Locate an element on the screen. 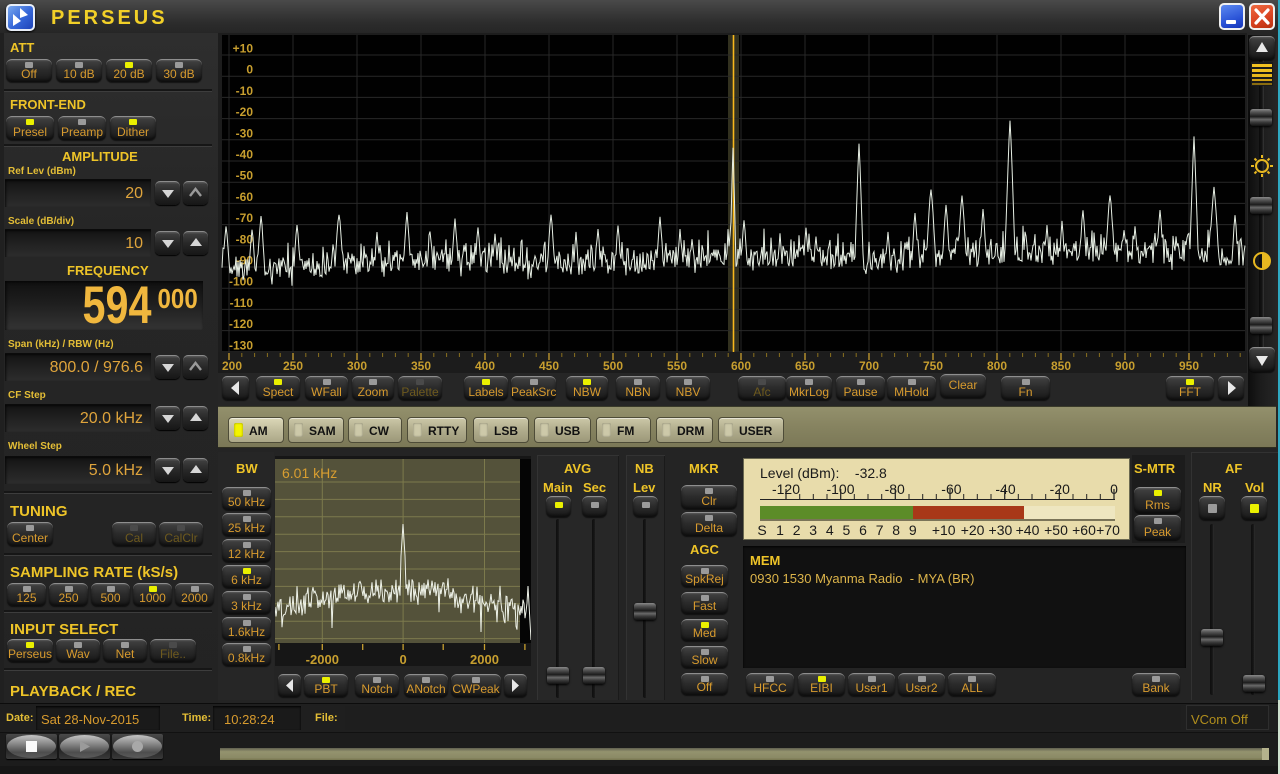 The height and width of the screenshot is (774, 1280). svg-text: -120 is located at coordinates (241, 324).